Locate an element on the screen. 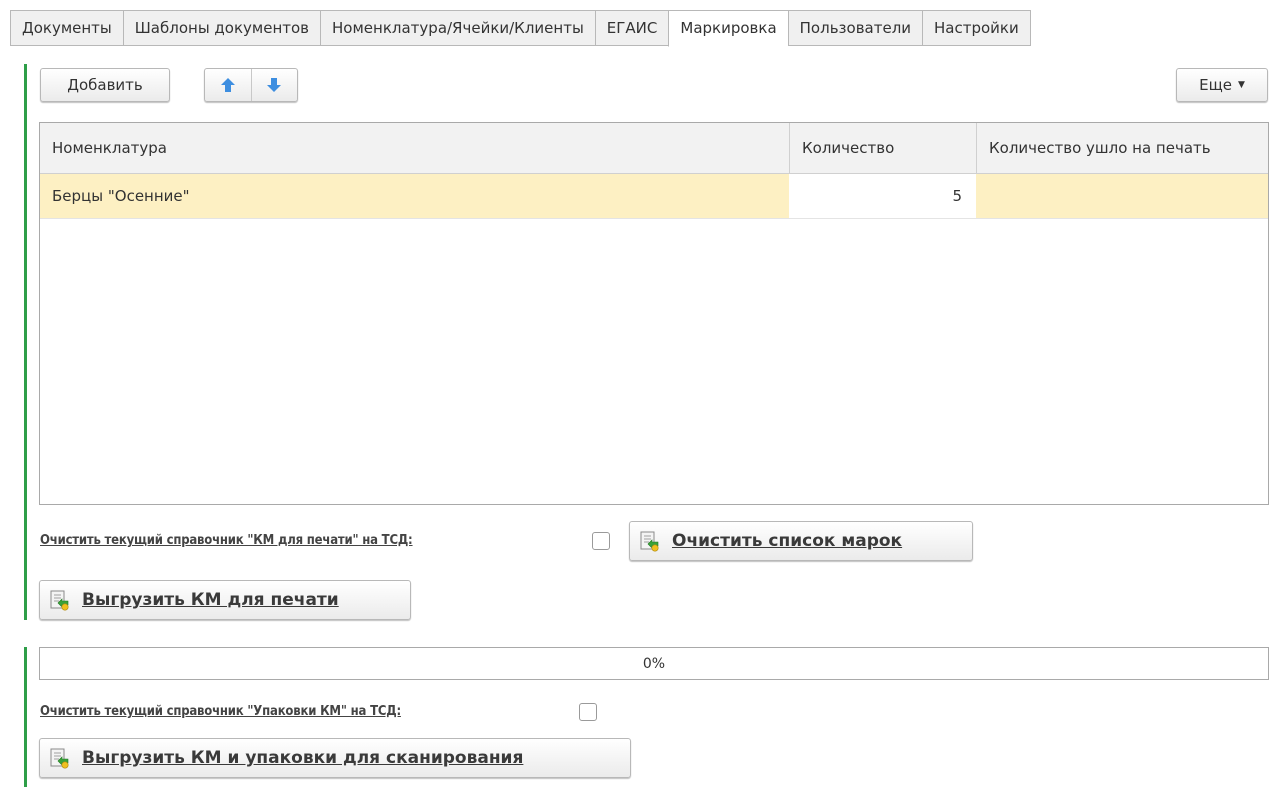 This screenshot has width=1271, height=812. progress-text: 0% is located at coordinates (654, 663).